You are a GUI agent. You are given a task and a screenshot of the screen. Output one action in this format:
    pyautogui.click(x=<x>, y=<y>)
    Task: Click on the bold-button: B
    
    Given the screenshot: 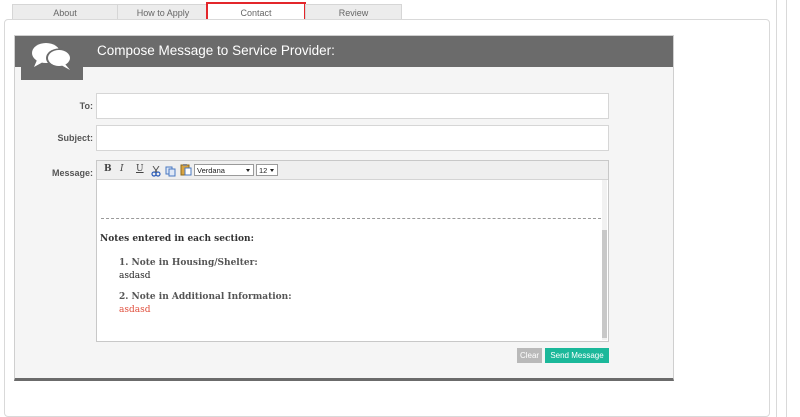 What is the action you would take?
    pyautogui.click(x=108, y=169)
    